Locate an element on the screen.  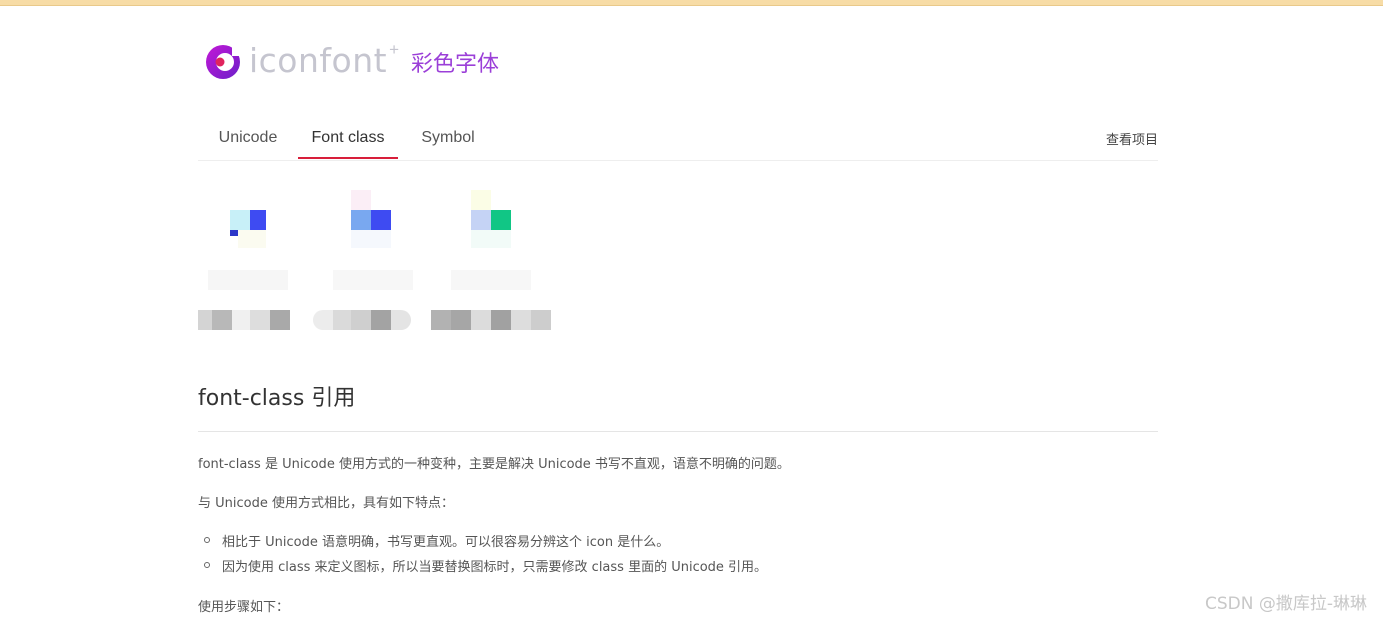
iconfont-logo: iconfont + 彩色字体 is located at coordinates (352, 61).